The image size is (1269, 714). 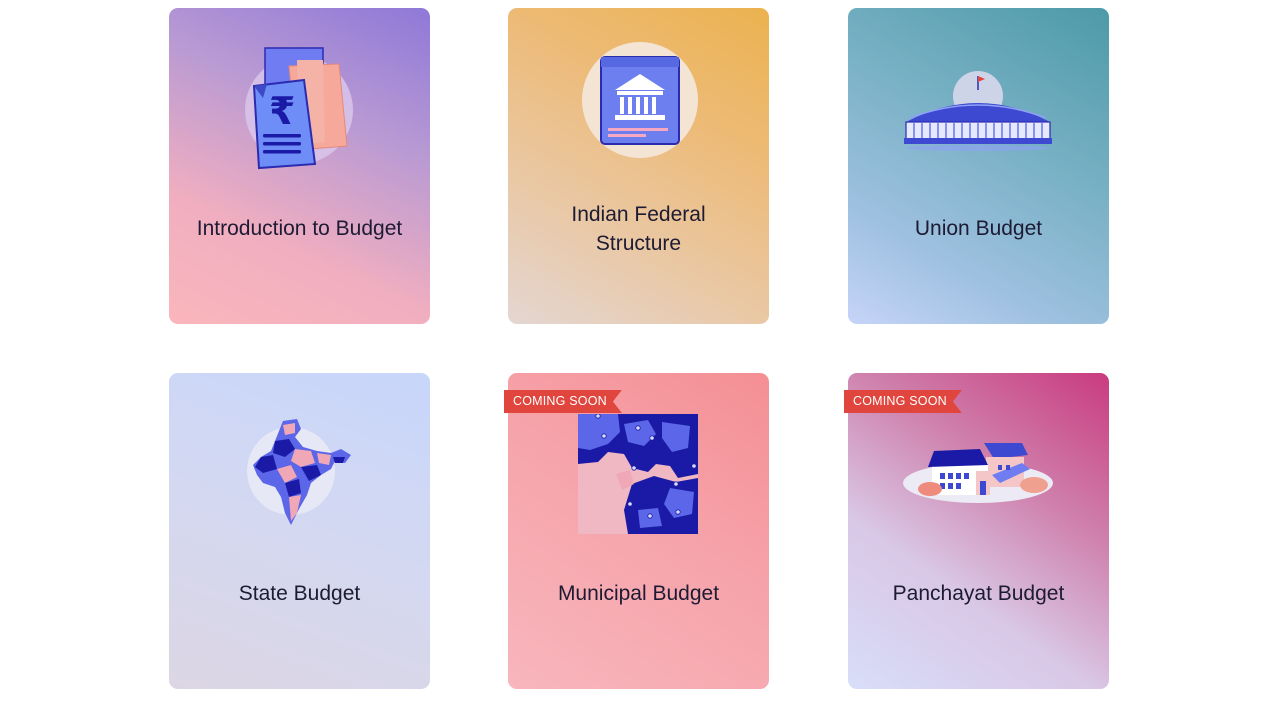 I want to click on budget-document-rupee-icon: ₹, so click(x=299, y=108).